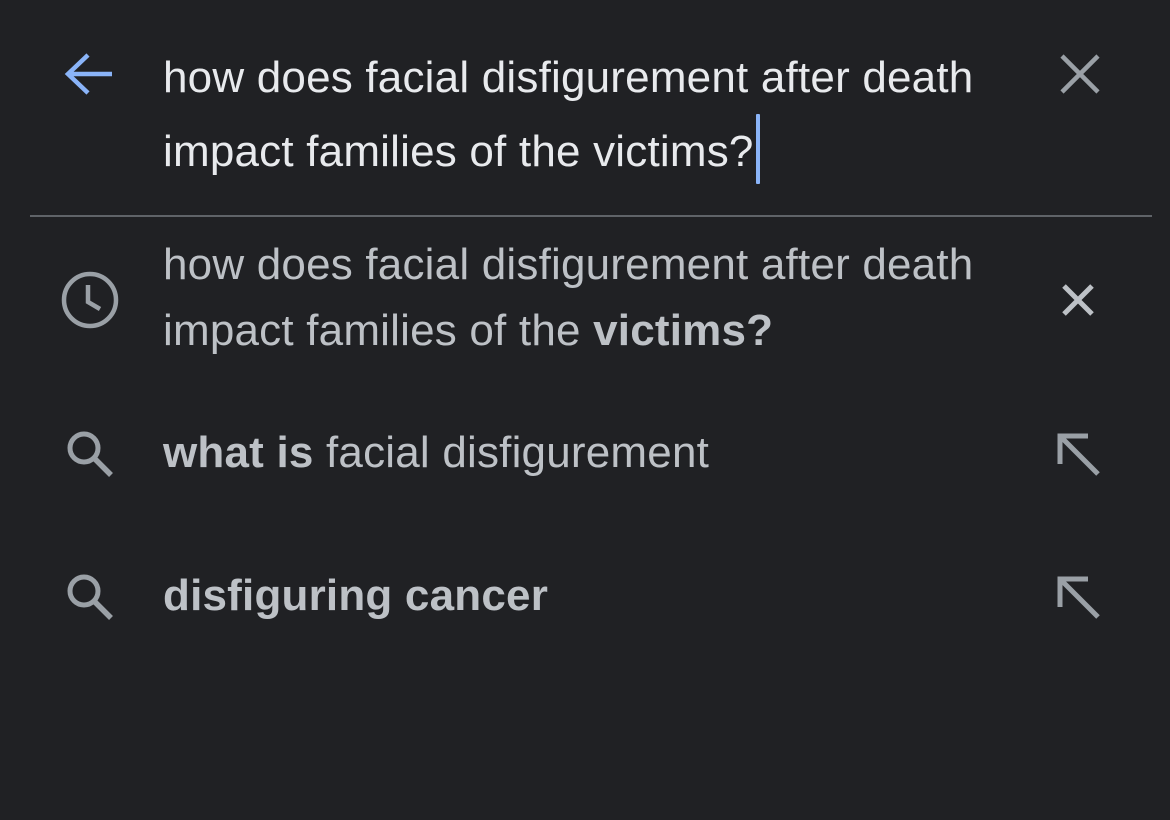 The image size is (1170, 820). What do you see at coordinates (593, 596) in the screenshot?
I see `suggestion-text: disfiguring cancer` at bounding box center [593, 596].